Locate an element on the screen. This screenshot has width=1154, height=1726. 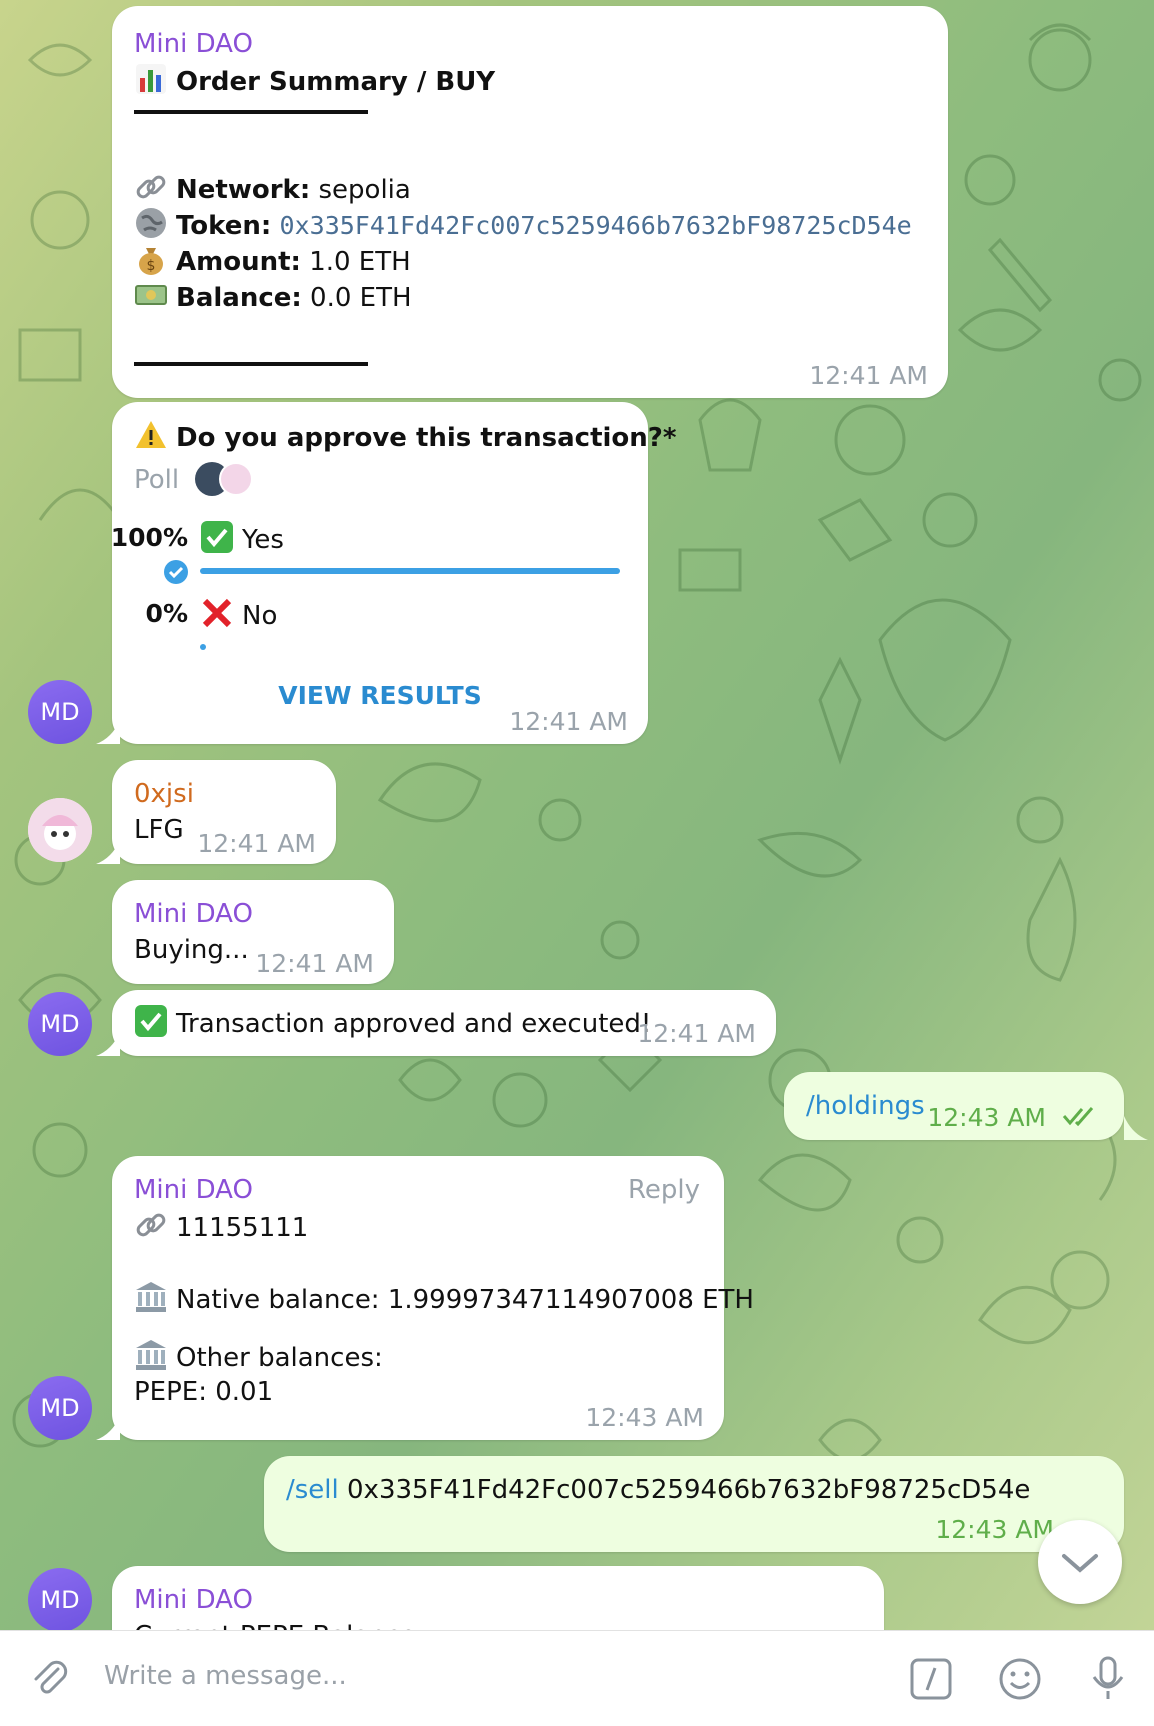
voted-check-icon is located at coordinates (176, 572).